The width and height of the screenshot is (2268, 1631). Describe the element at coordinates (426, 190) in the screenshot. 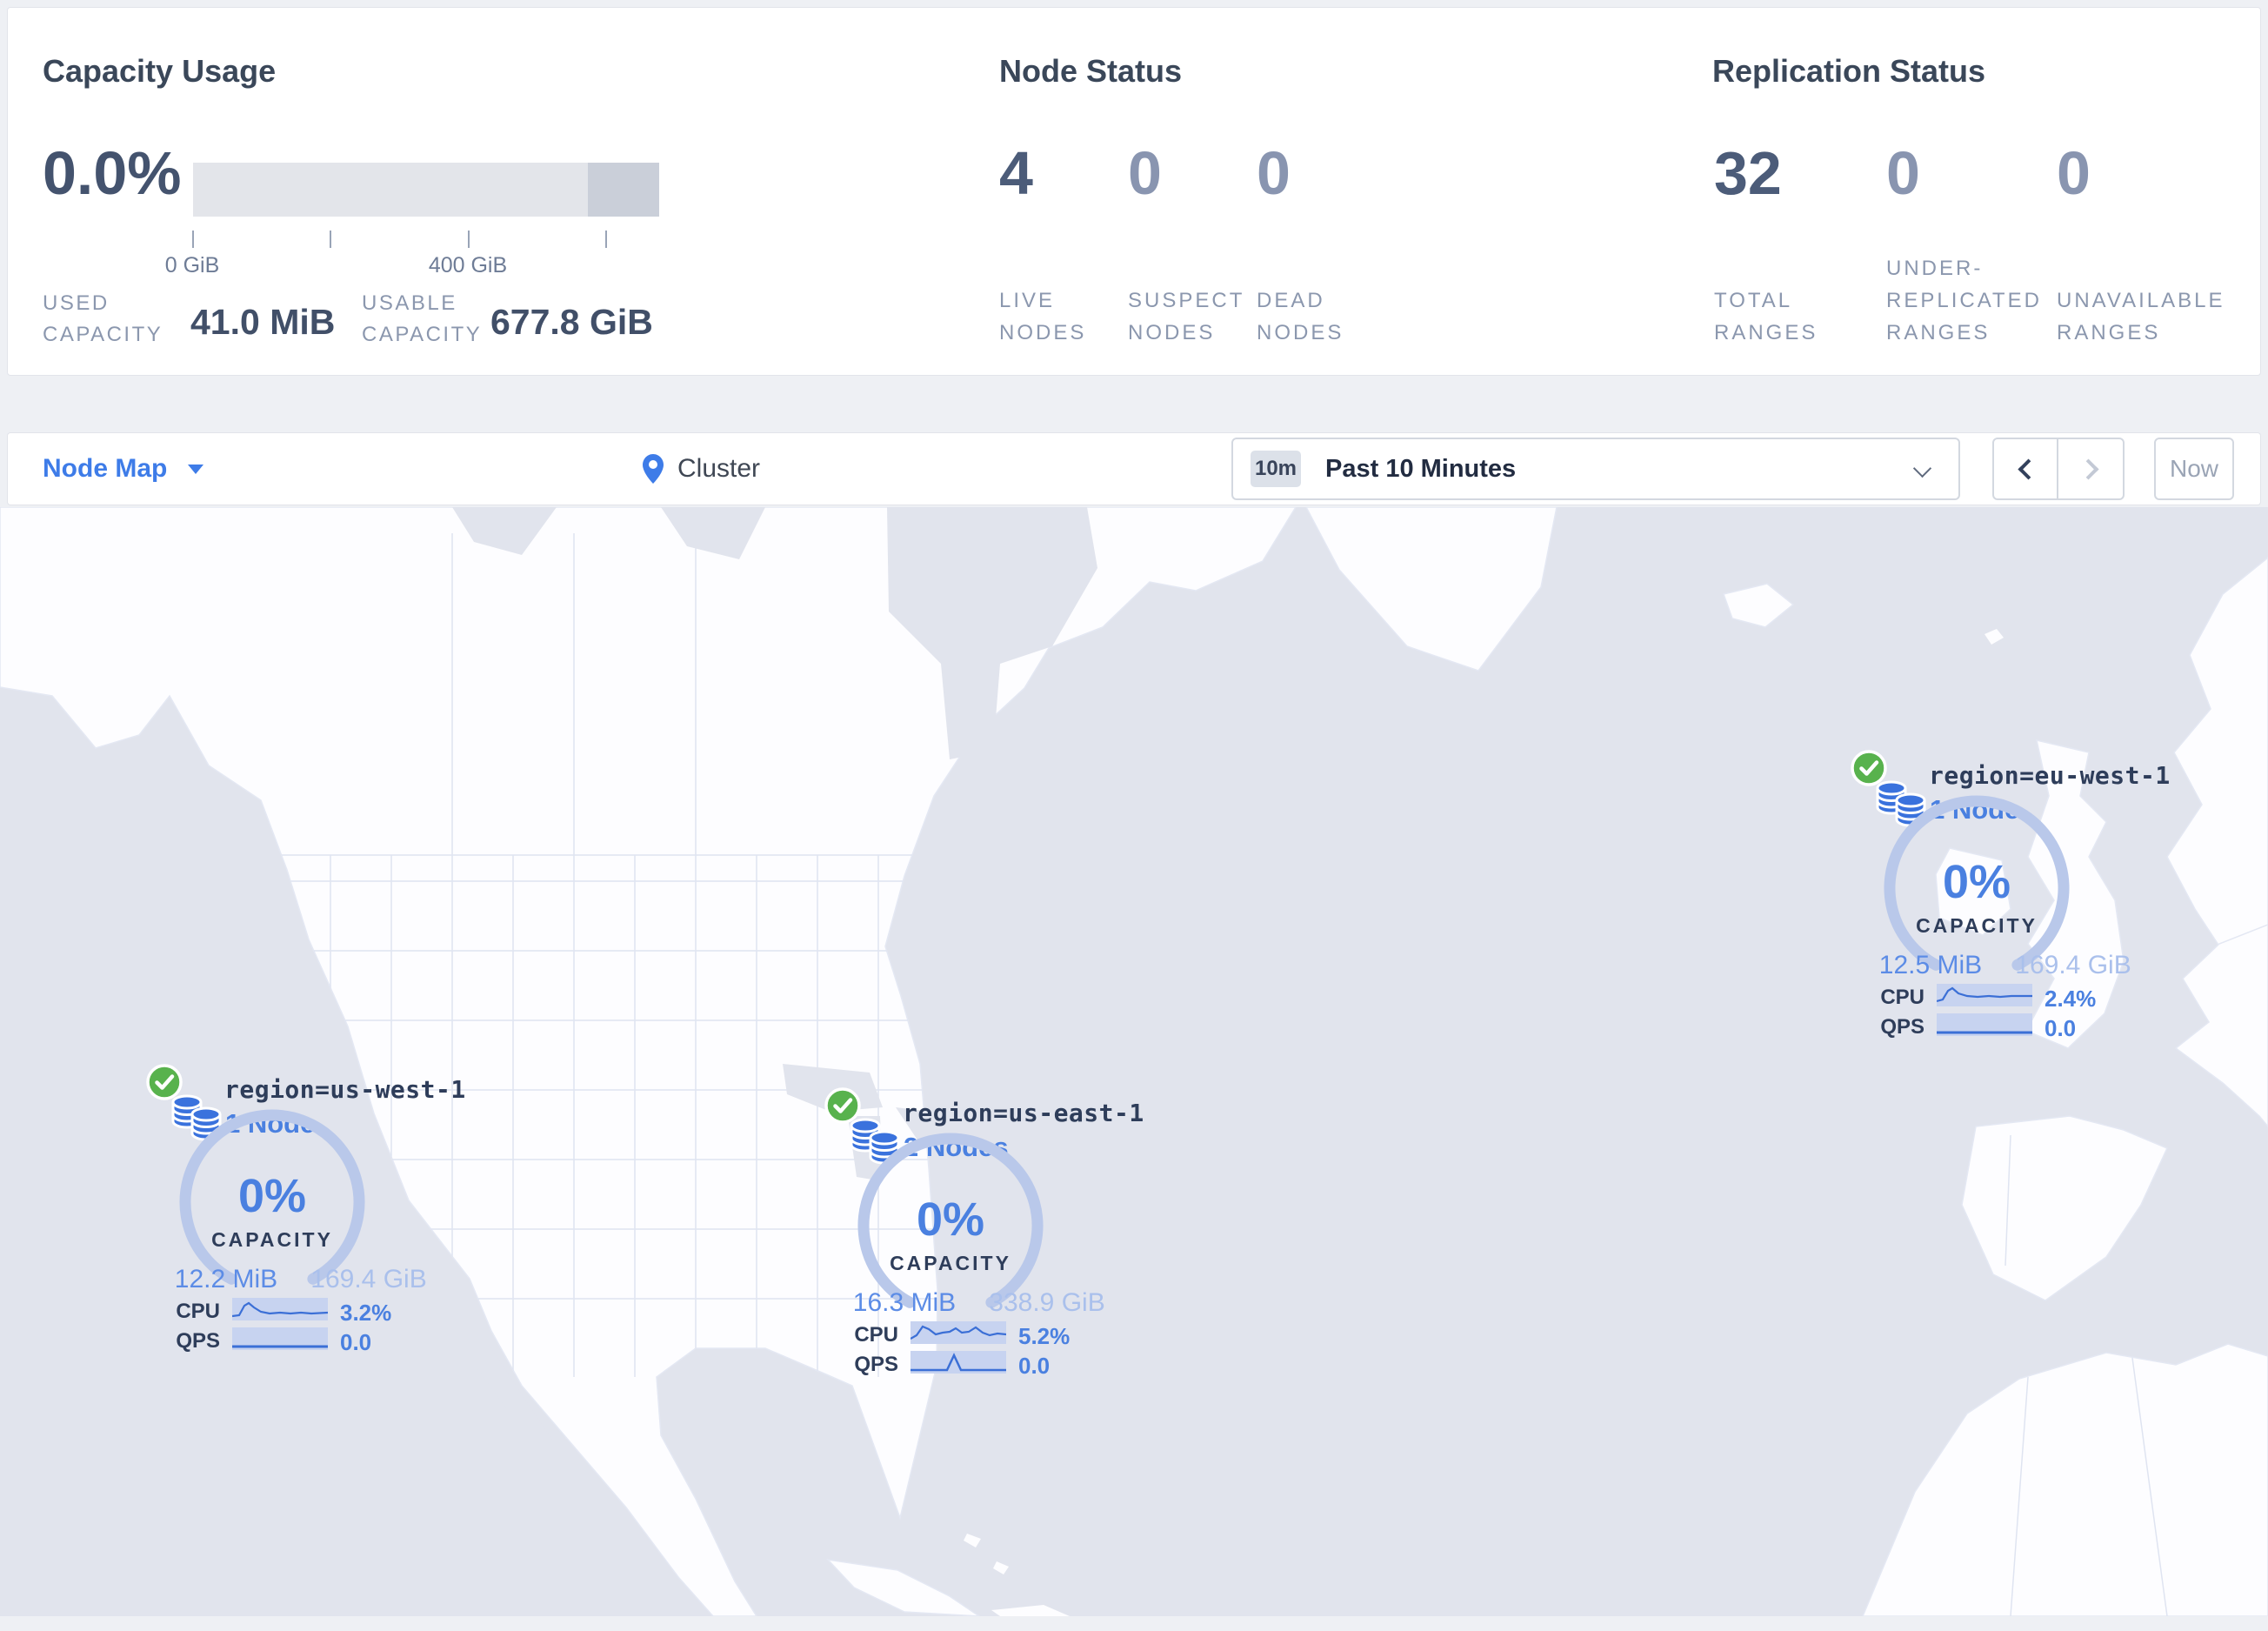

I see `capacity-bar` at that location.